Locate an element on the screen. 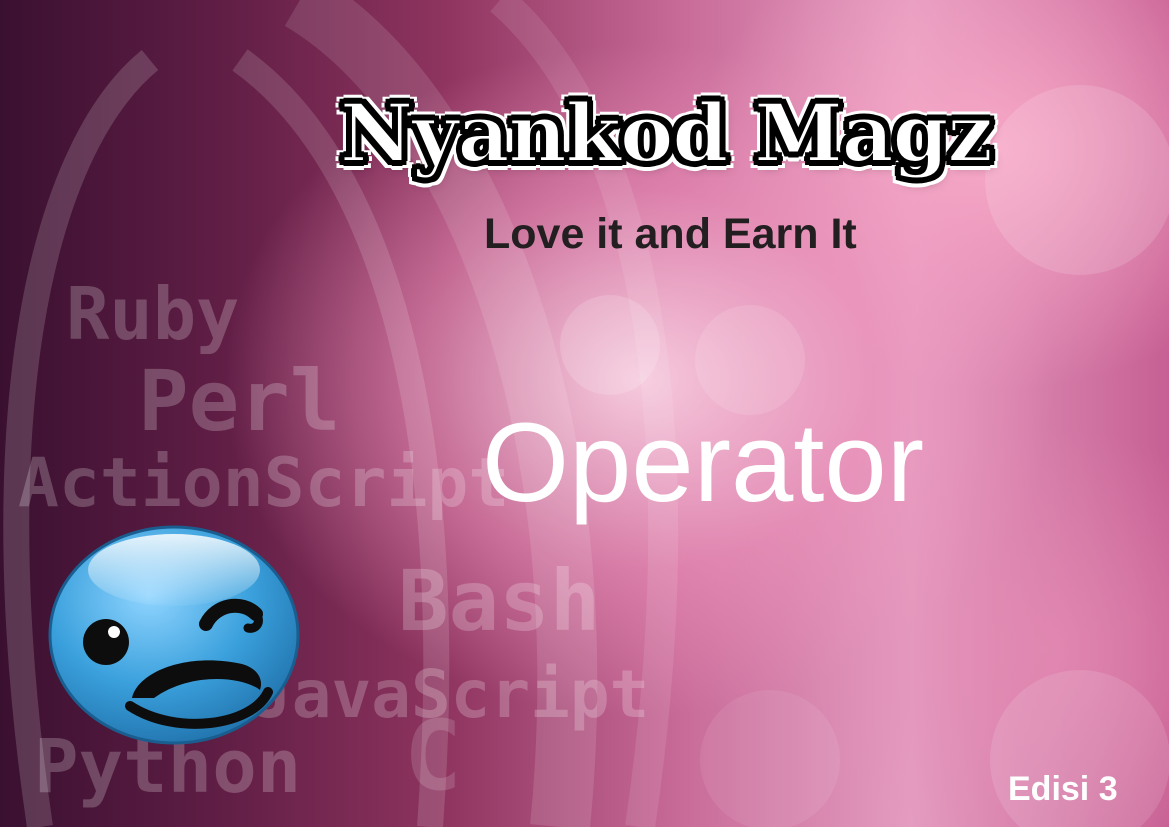  background-word-actionscript: ActionScript is located at coordinates (264, 483).